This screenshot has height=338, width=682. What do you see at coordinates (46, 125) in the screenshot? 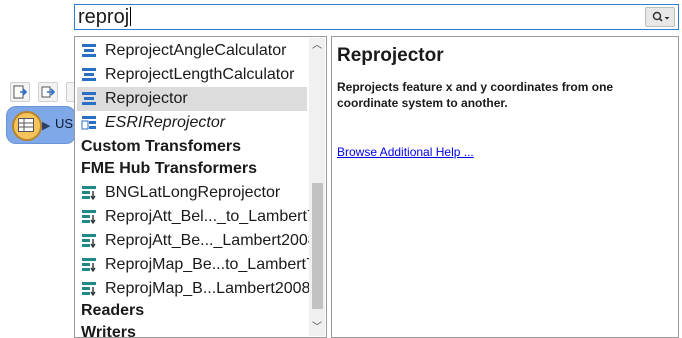
I see `output-port-icon: ▶` at bounding box center [46, 125].